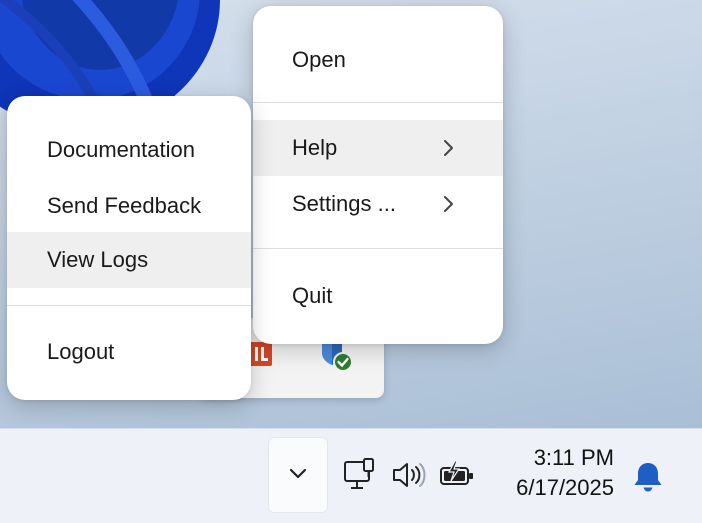 Image resolution: width=702 pixels, height=523 pixels. What do you see at coordinates (457, 475) in the screenshot?
I see `battery-charging-icon` at bounding box center [457, 475].